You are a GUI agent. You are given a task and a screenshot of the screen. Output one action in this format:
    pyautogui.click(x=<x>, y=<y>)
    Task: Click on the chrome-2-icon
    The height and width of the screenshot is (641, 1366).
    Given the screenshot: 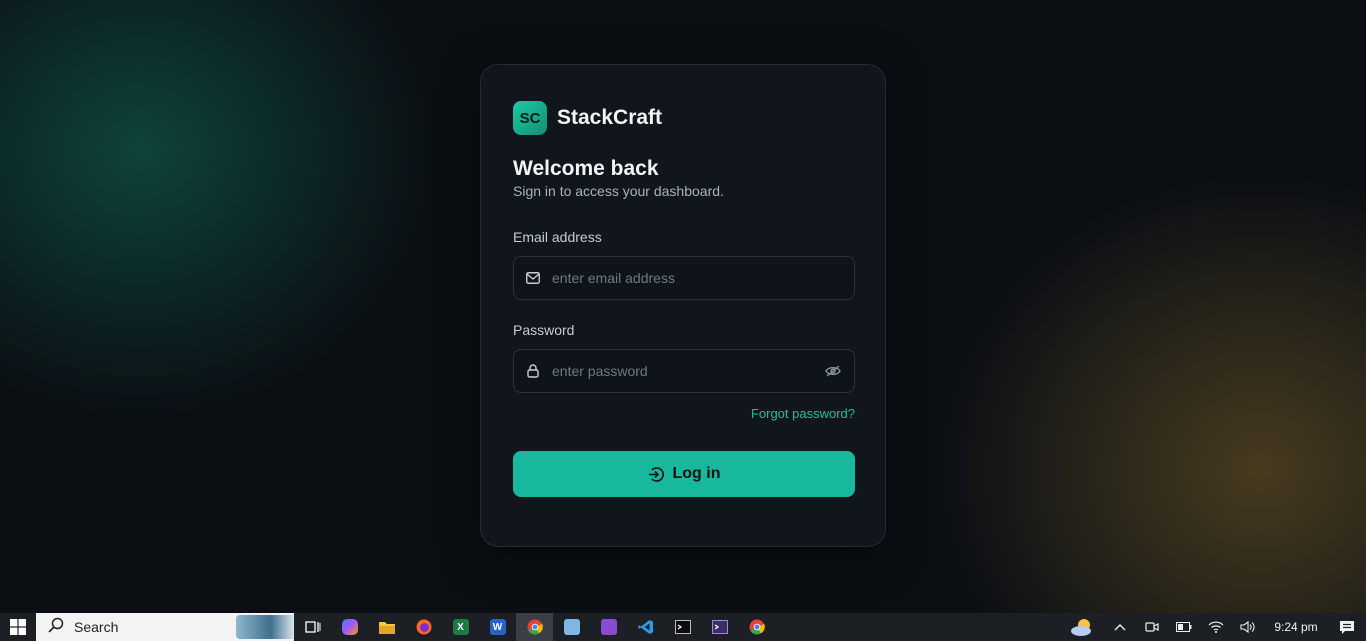 What is the action you would take?
    pyautogui.click(x=756, y=627)
    